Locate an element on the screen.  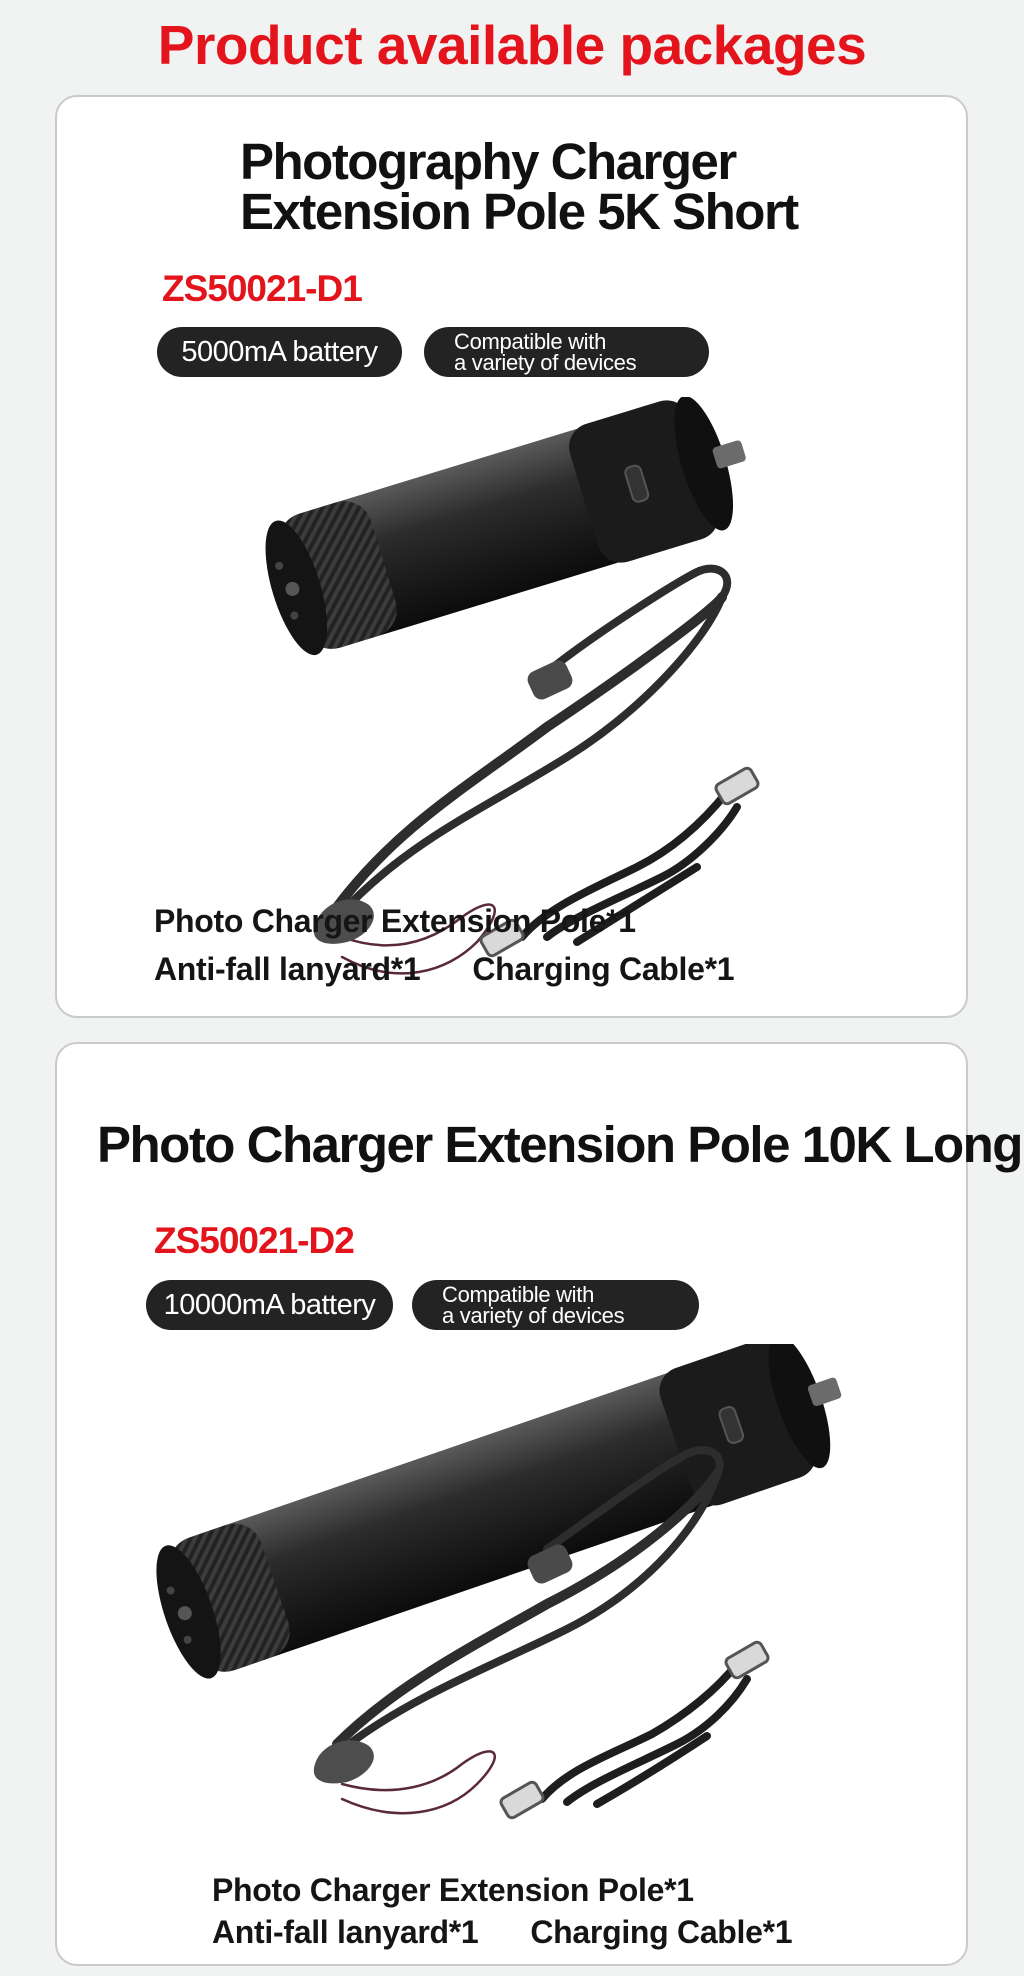
package-title-line1: Photography Charger is located at coordinates (488, 161).